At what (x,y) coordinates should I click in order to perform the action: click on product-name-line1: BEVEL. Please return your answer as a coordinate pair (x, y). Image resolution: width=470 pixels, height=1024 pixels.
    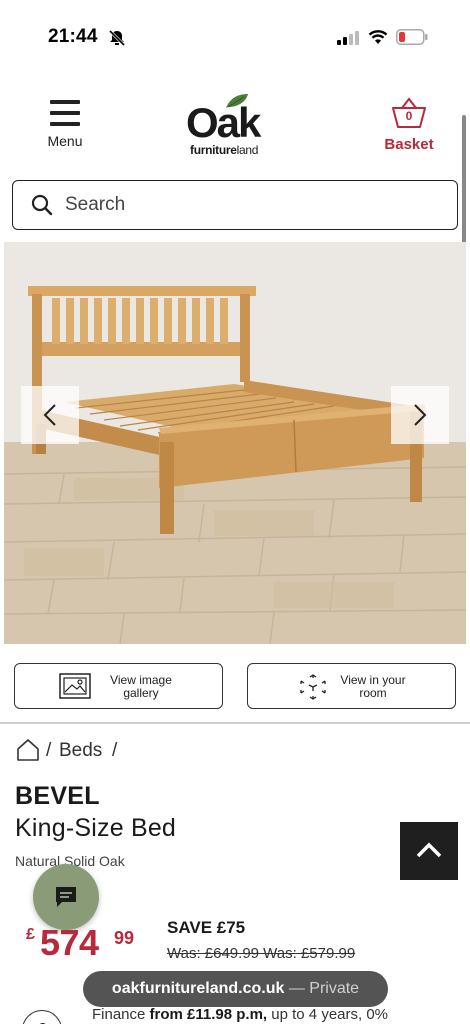
    Looking at the image, I should click on (57, 796).